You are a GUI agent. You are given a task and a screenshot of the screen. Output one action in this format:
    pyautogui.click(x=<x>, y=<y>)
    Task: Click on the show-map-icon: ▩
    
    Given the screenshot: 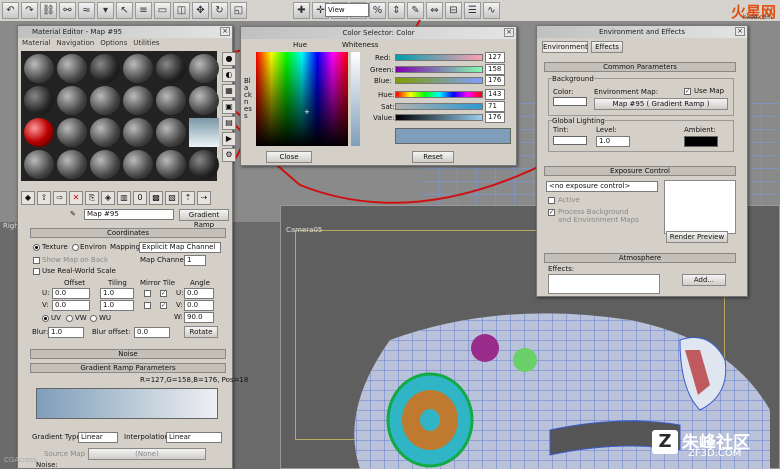 What is the action you would take?
    pyautogui.click(x=156, y=198)
    